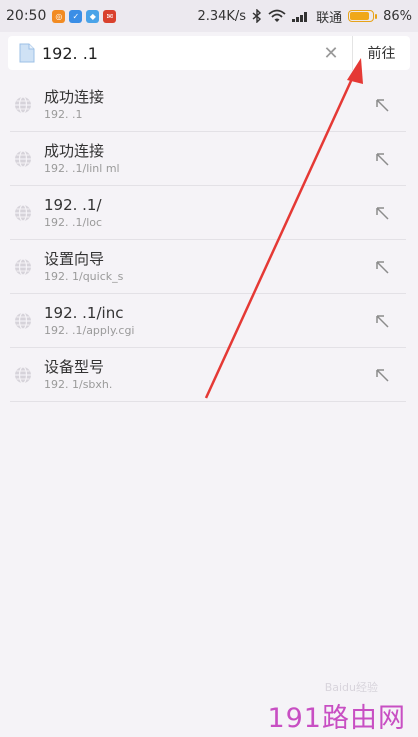 This screenshot has width=418, height=737. Describe the element at coordinates (89, 330) in the screenshot. I see `suggestion-url: 192. .1/apply.cgi` at that location.